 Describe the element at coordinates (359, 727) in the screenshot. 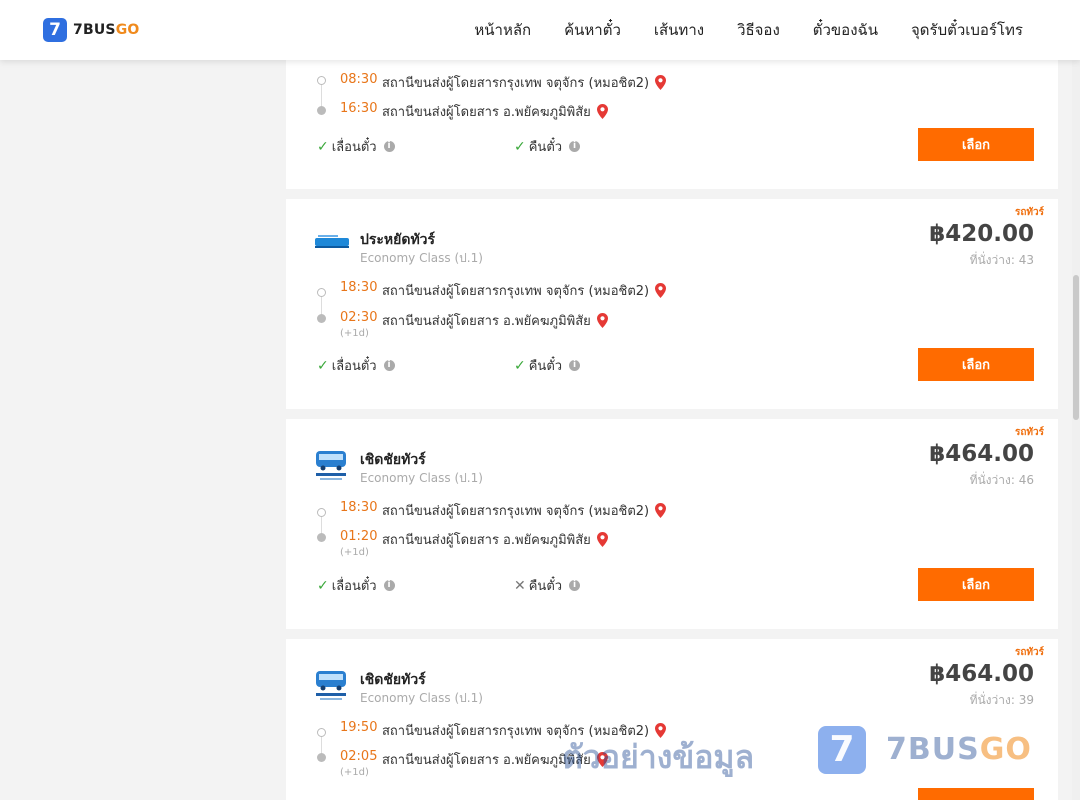

I see `departure-time: 19:50` at that location.